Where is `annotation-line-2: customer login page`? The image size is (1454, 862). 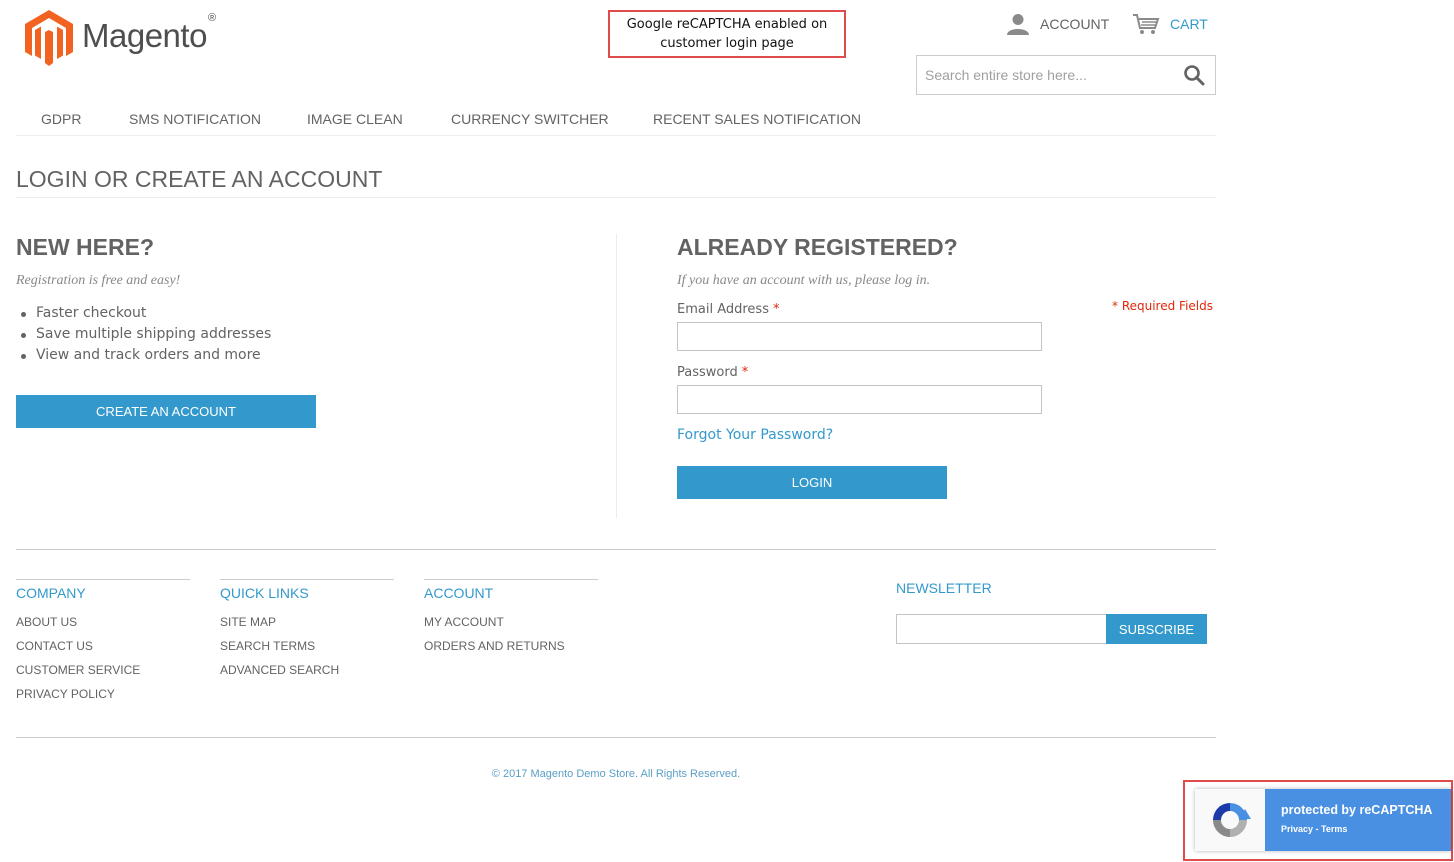 annotation-line-2: customer login page is located at coordinates (727, 43).